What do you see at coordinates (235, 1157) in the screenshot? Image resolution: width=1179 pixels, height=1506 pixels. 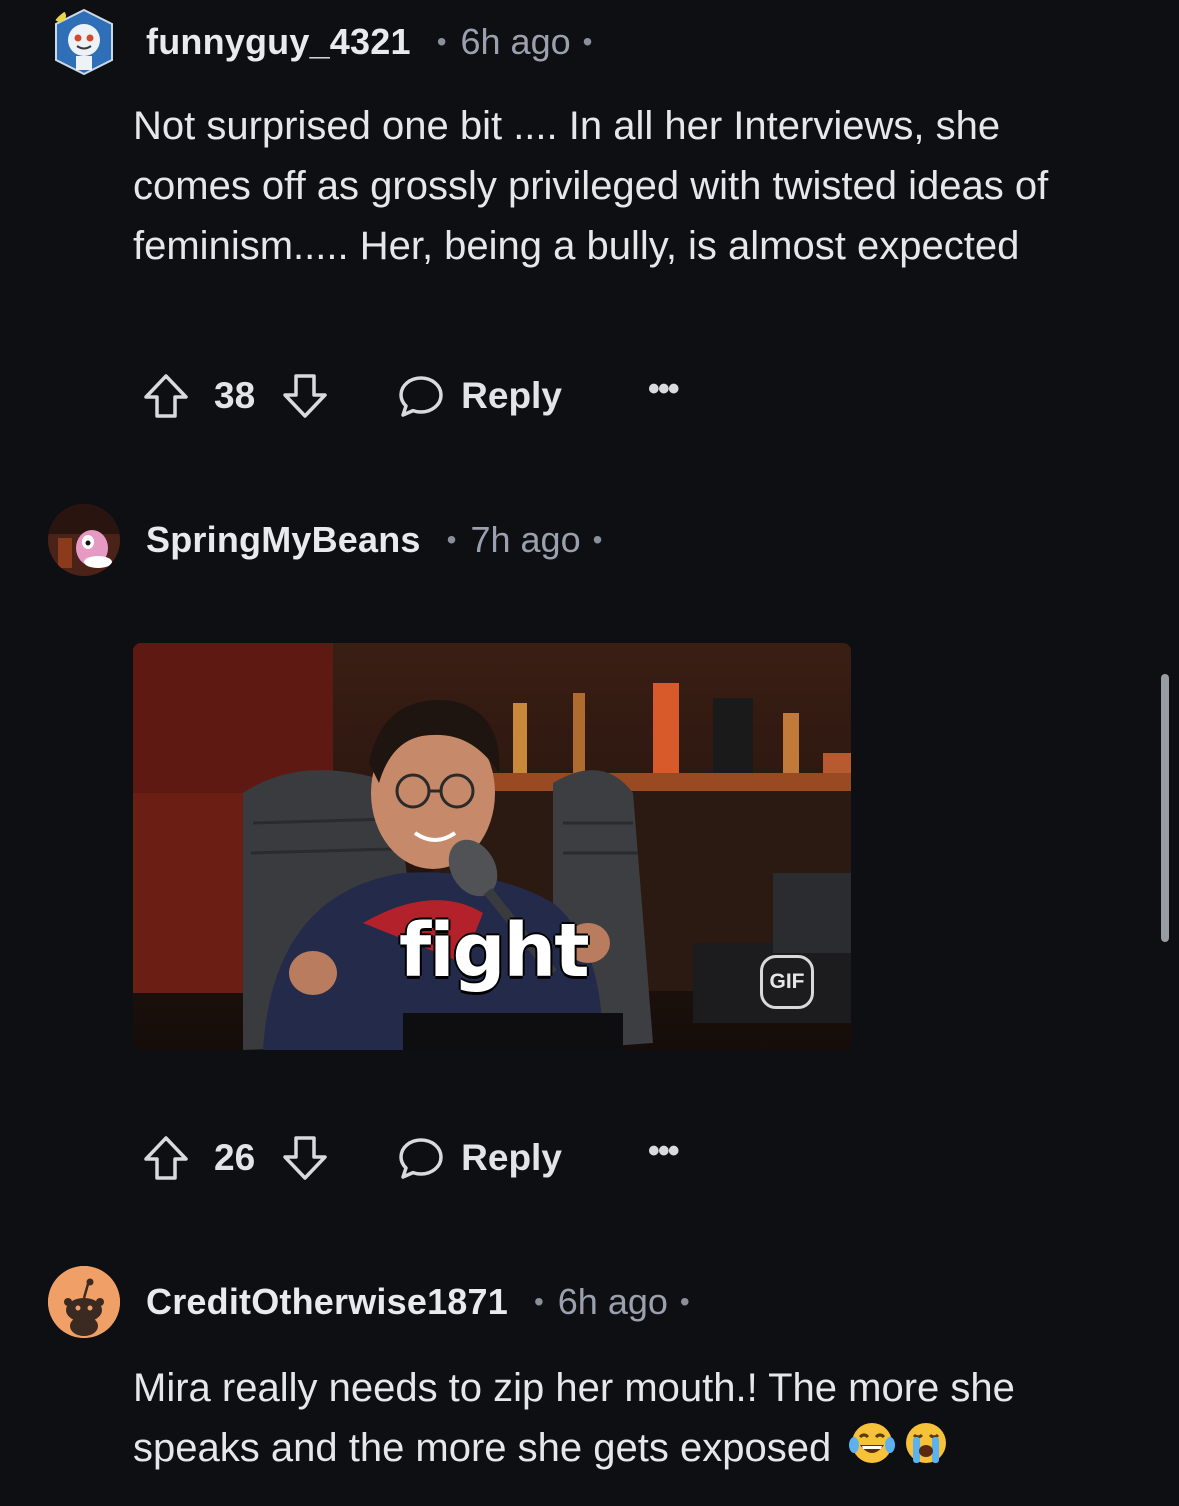 I see `vote-count: 26` at bounding box center [235, 1157].